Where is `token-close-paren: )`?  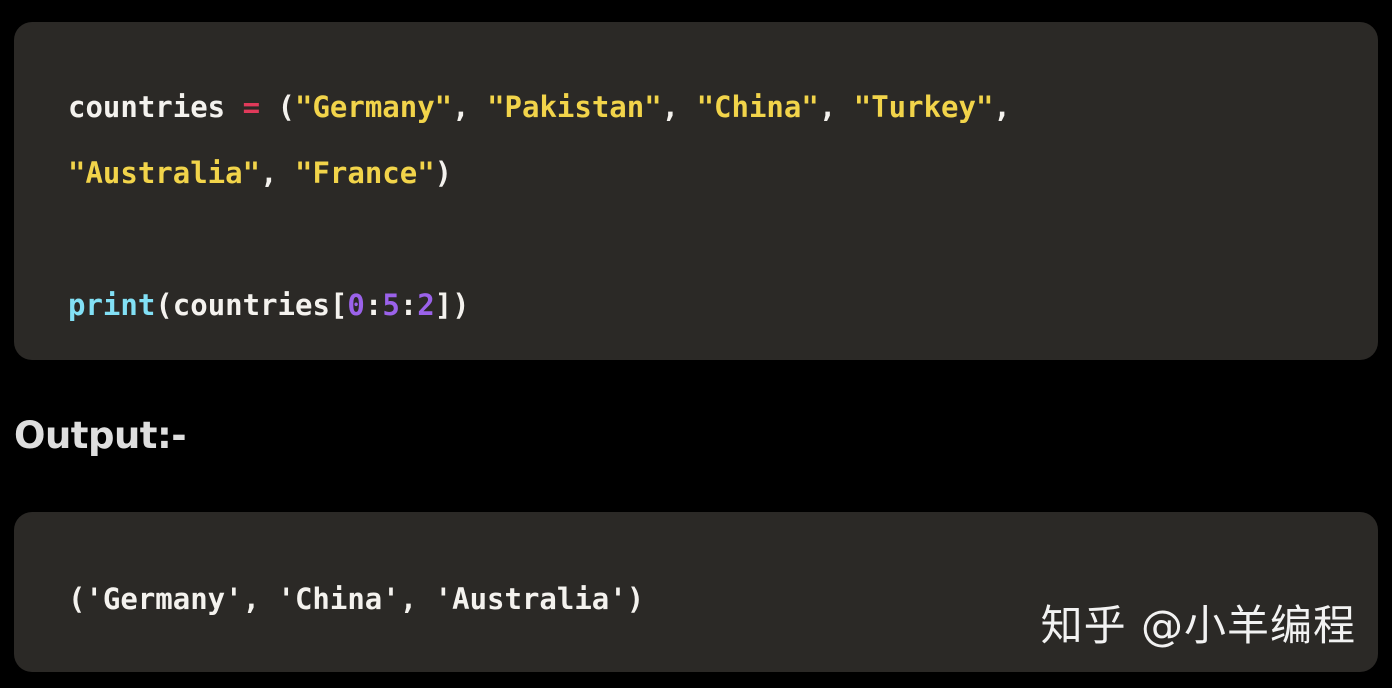
token-close-paren: ) is located at coordinates (443, 173).